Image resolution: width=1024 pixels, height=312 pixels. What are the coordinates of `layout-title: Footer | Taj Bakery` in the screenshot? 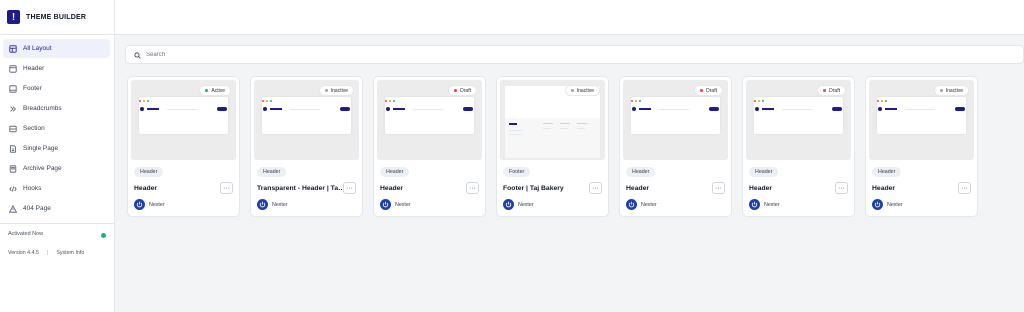 It's located at (533, 188).